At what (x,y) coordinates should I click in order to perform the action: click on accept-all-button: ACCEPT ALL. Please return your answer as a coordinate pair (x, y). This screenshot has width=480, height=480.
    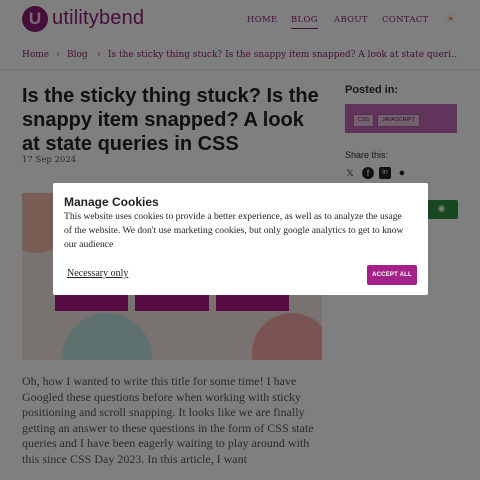
    Looking at the image, I should click on (392, 275).